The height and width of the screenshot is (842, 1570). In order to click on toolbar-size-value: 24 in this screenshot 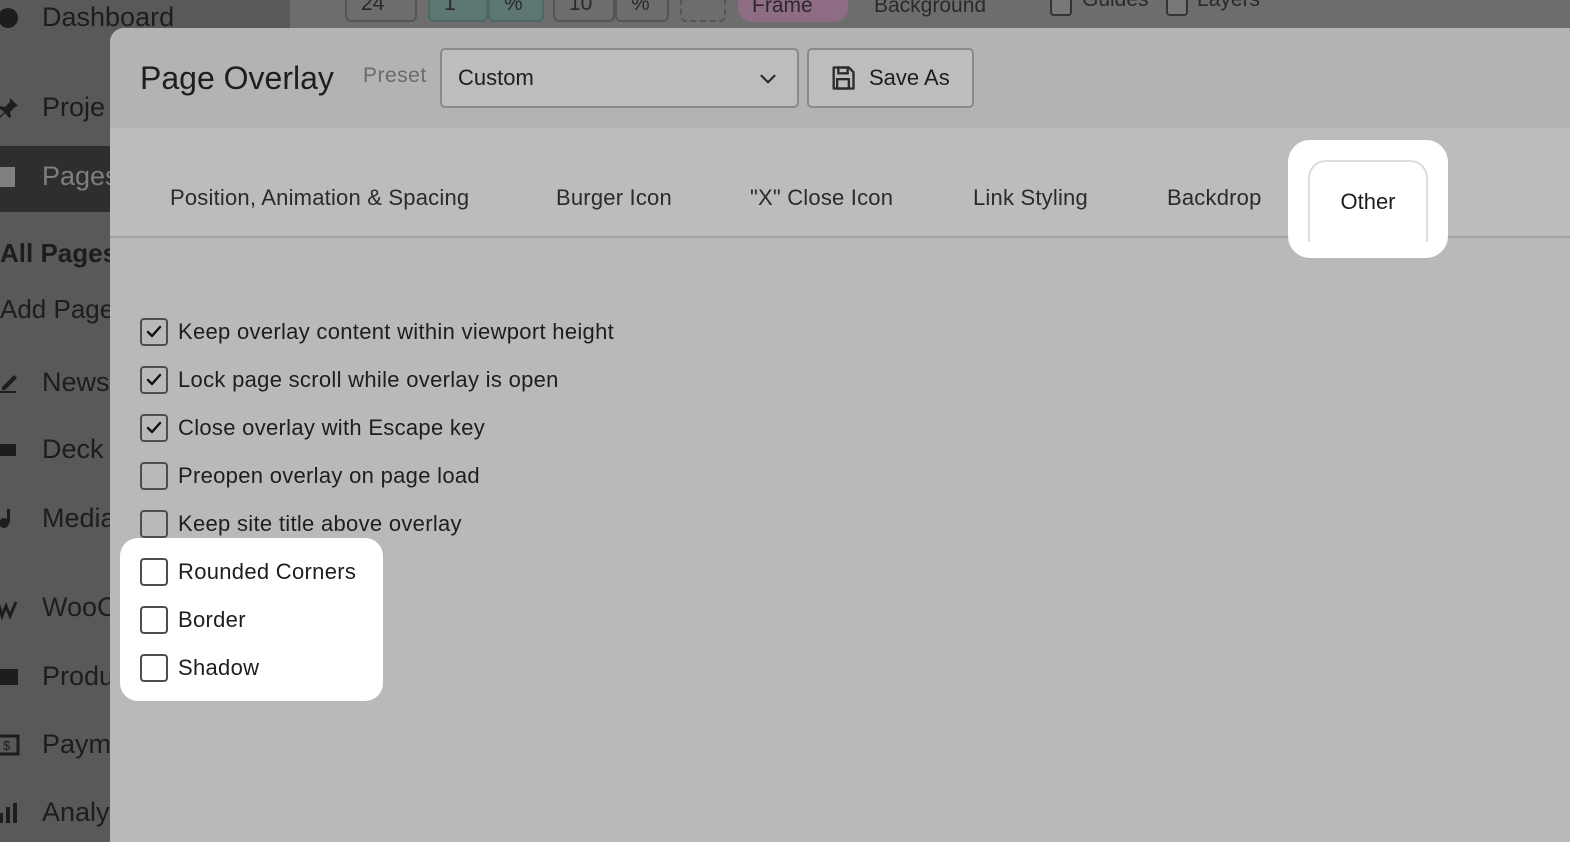, I will do `click(373, 7)`.